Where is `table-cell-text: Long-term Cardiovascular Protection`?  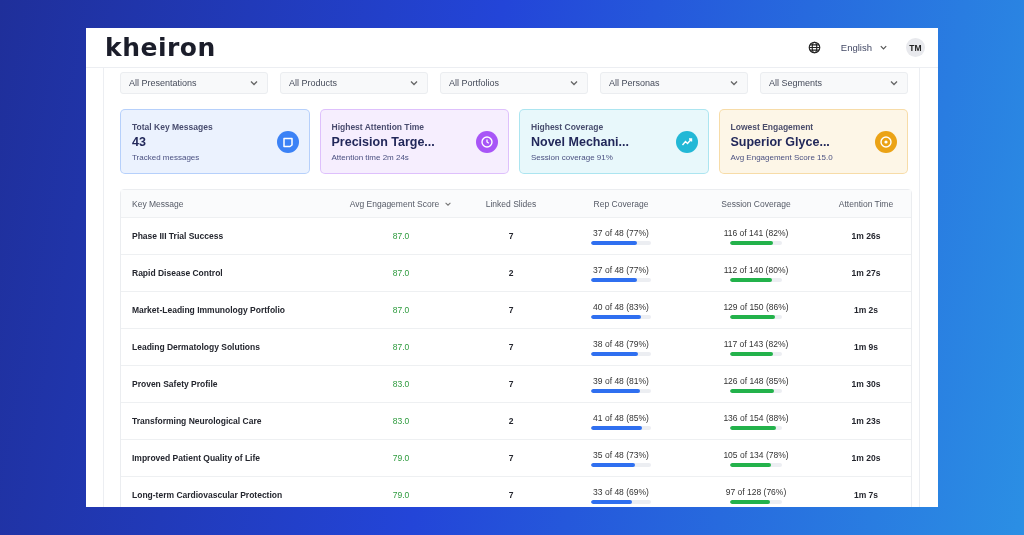 table-cell-text: Long-term Cardiovascular Protection is located at coordinates (207, 495).